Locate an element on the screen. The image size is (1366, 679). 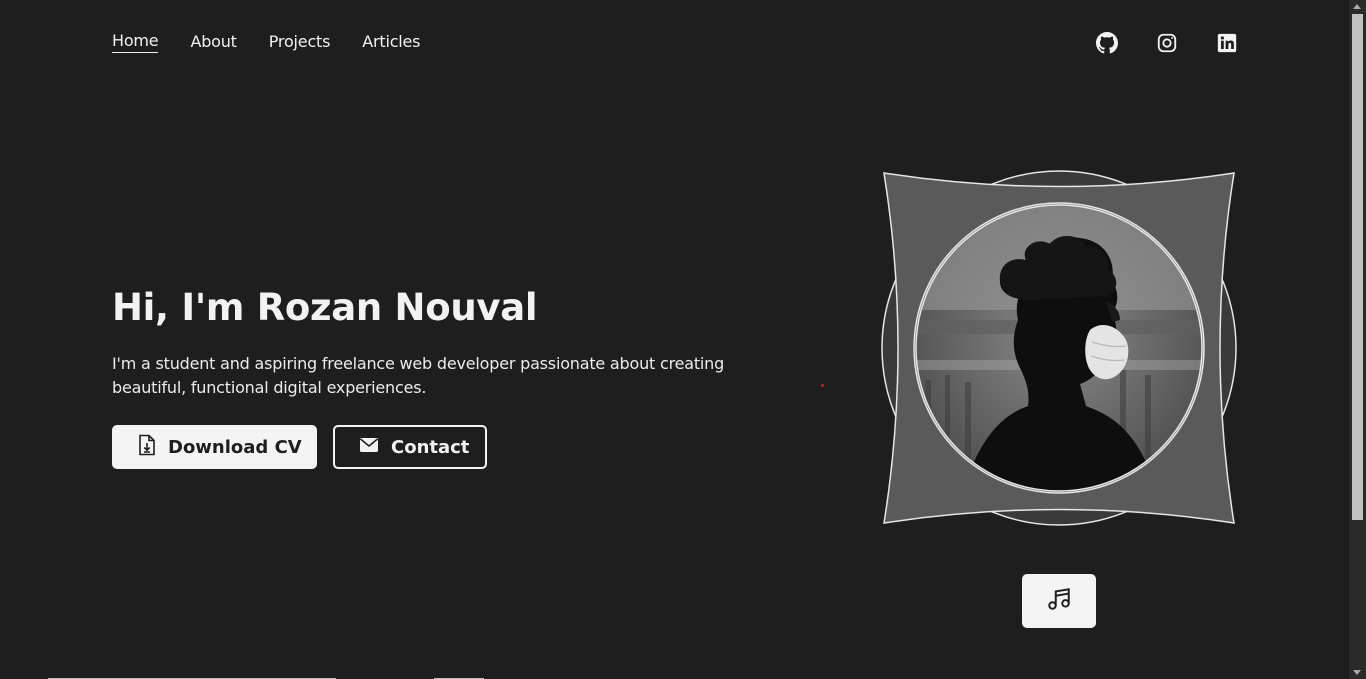
nav-projects: Projects is located at coordinates (300, 42).